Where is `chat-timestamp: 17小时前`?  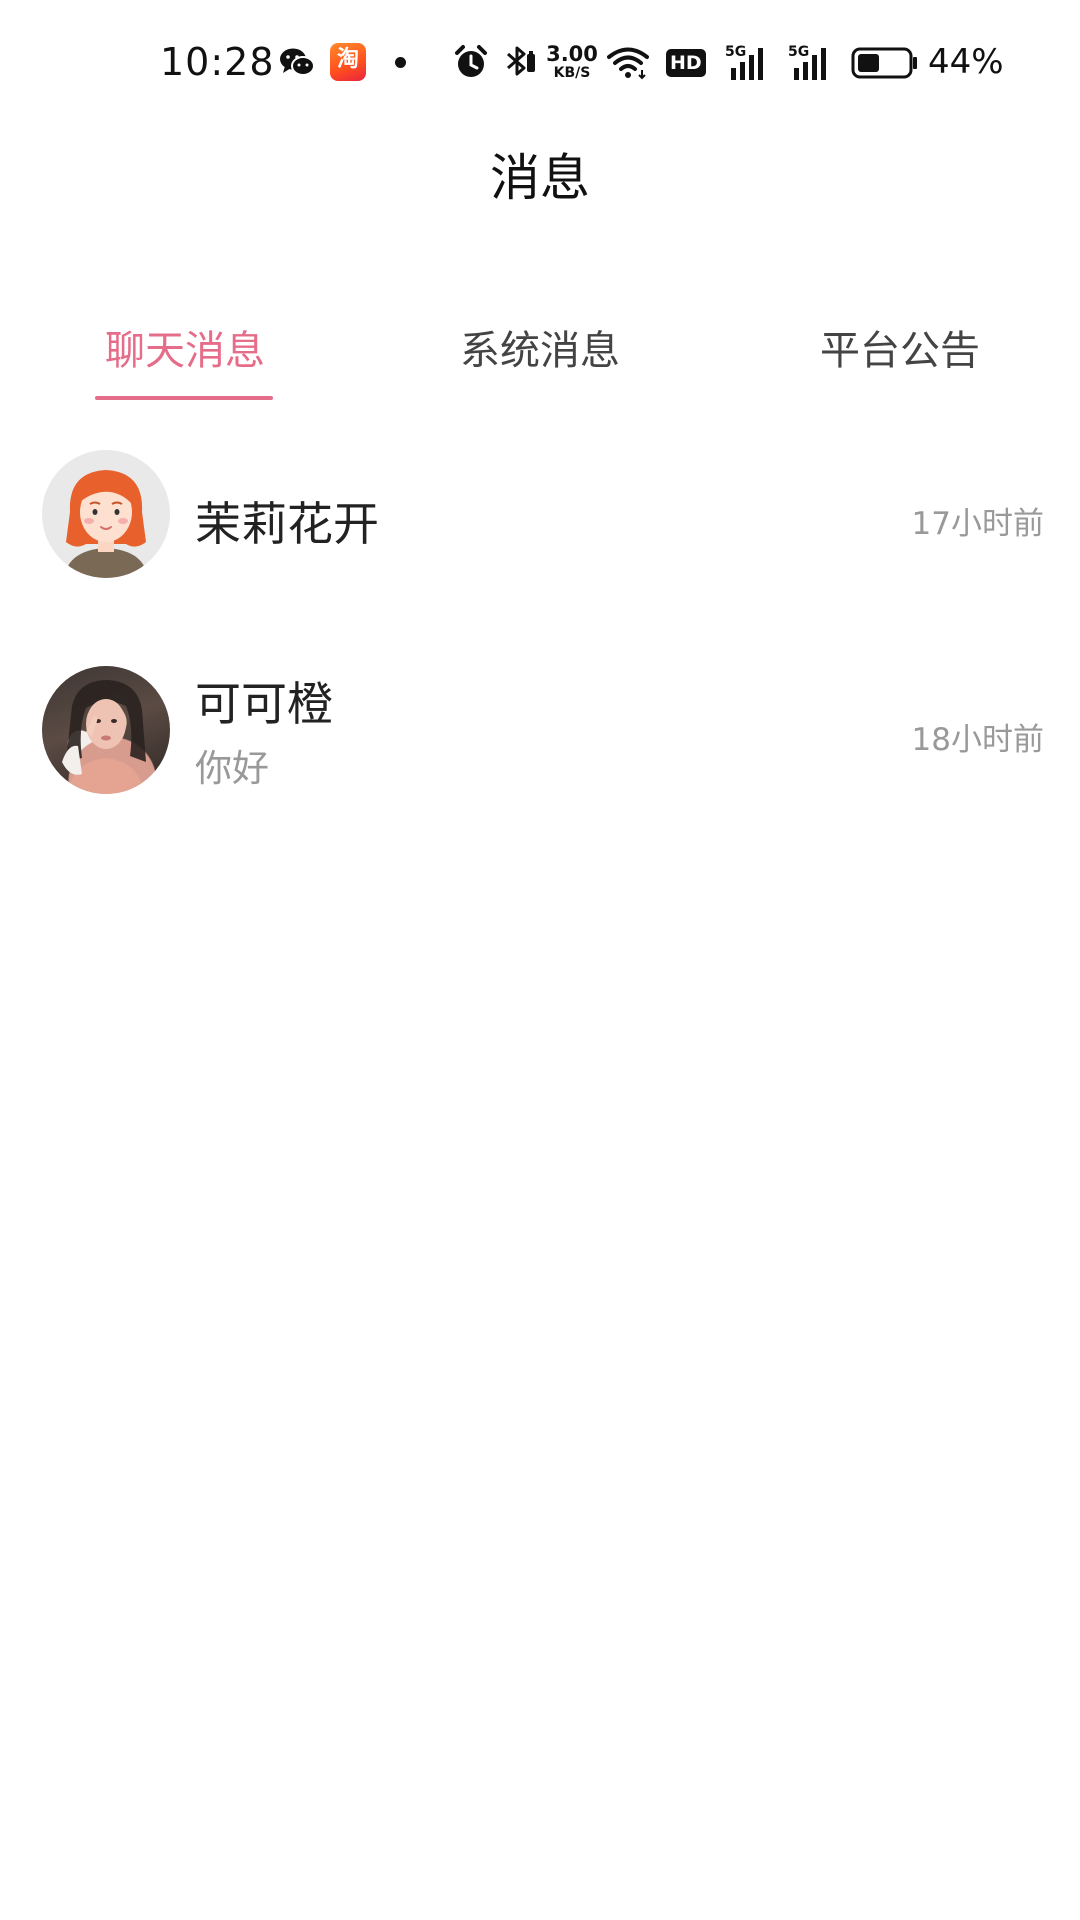 chat-timestamp: 17小时前 is located at coordinates (977, 524).